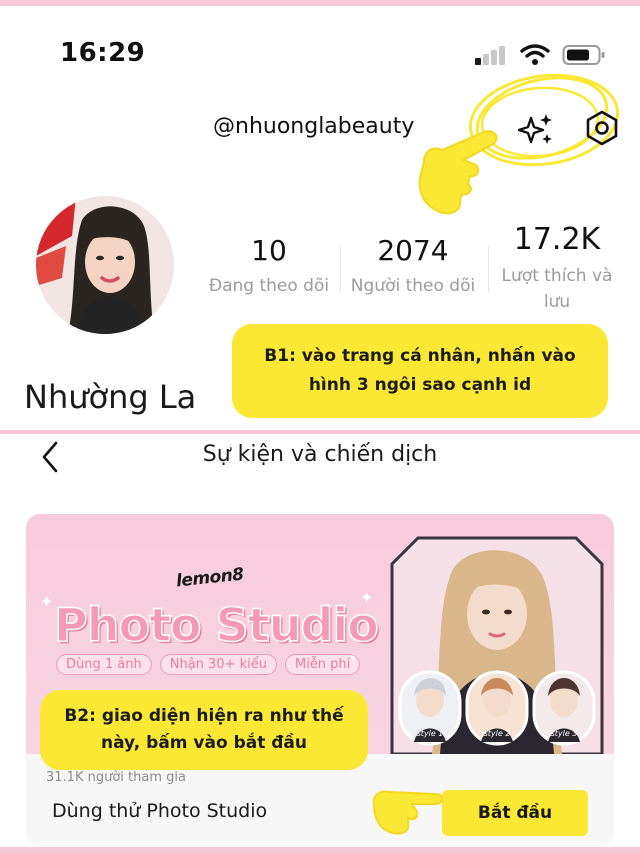 The width and height of the screenshot is (640, 853). I want to click on participants-count: 31.1K người tham gia, so click(116, 777).